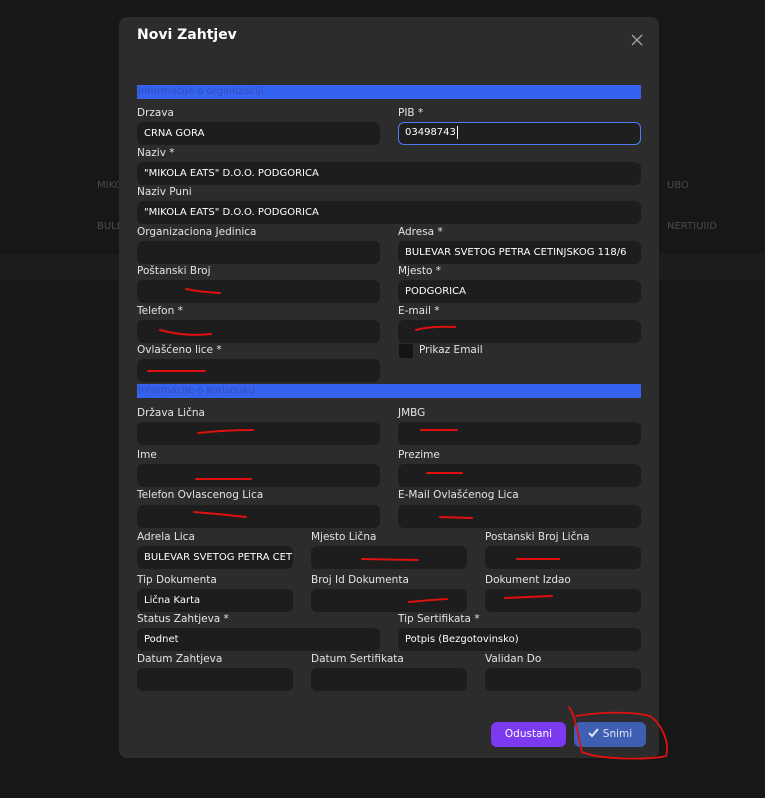 The image size is (765, 798). I want to click on prezime-field, so click(519, 475).